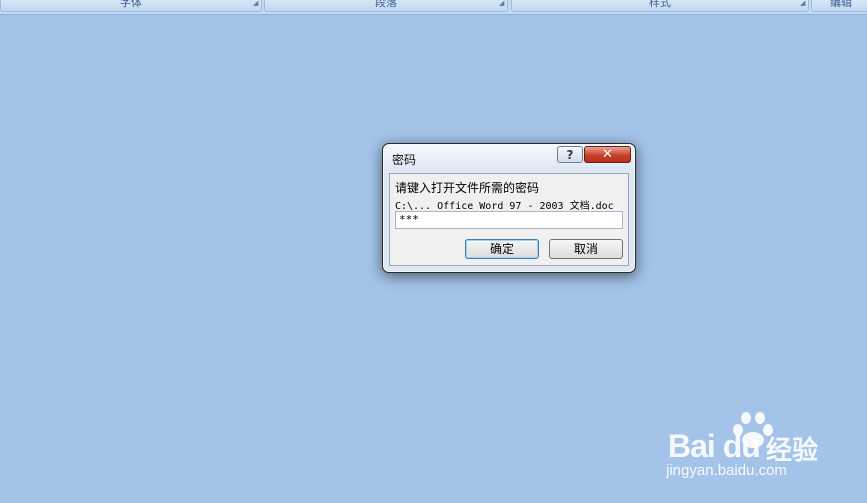 This screenshot has height=503, width=867. What do you see at coordinates (714, 446) in the screenshot?
I see `baidu-logo-text: Bai du` at bounding box center [714, 446].